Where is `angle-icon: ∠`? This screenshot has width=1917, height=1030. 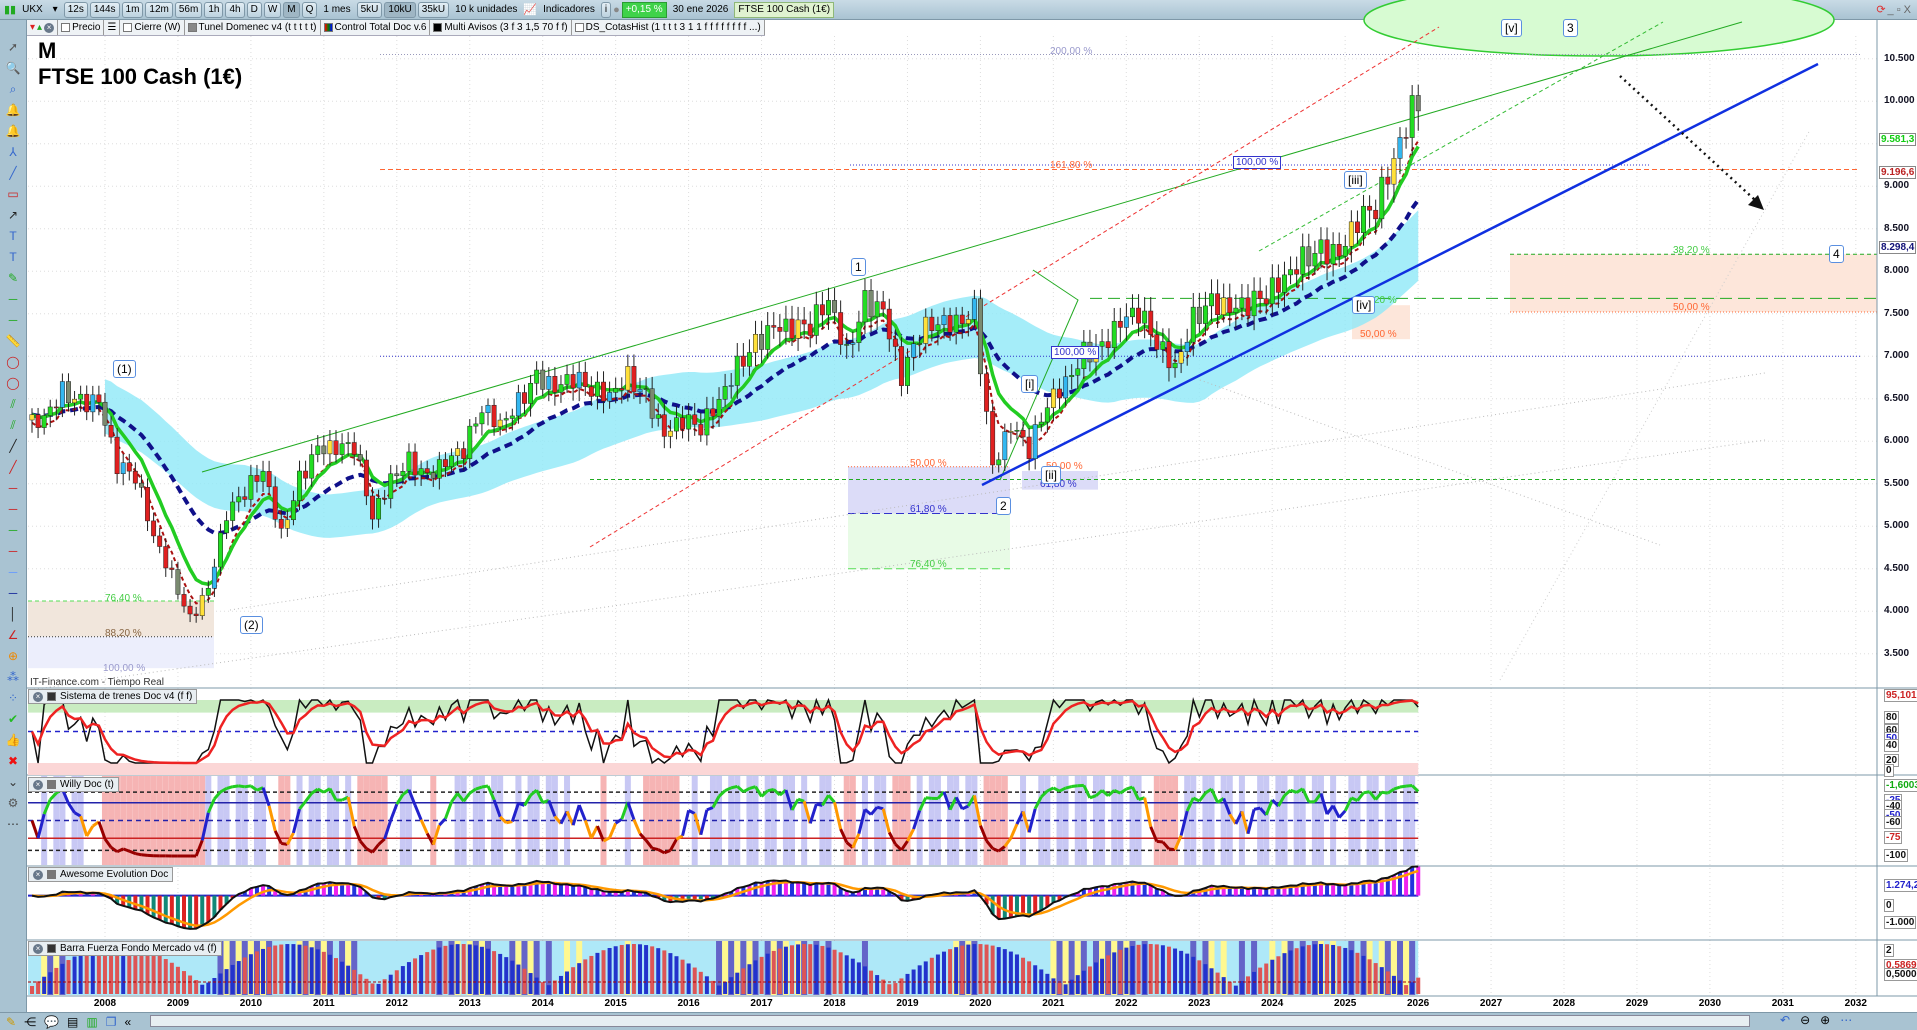
angle-icon: ∠ is located at coordinates (13, 635).